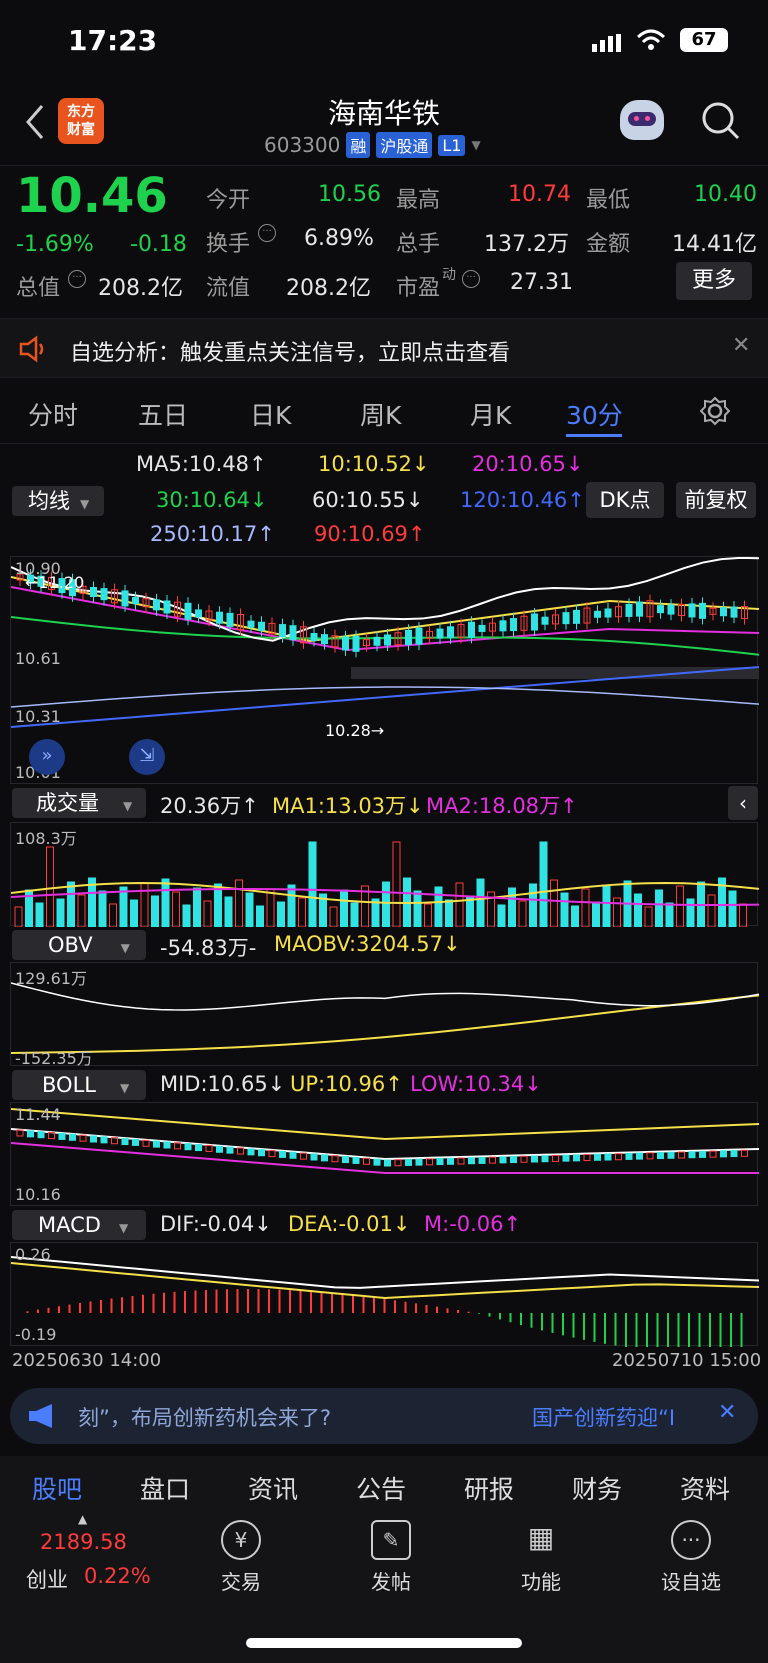 The width and height of the screenshot is (768, 1663). What do you see at coordinates (449, 275) in the screenshot?
I see `pe-sup: 动` at bounding box center [449, 275].